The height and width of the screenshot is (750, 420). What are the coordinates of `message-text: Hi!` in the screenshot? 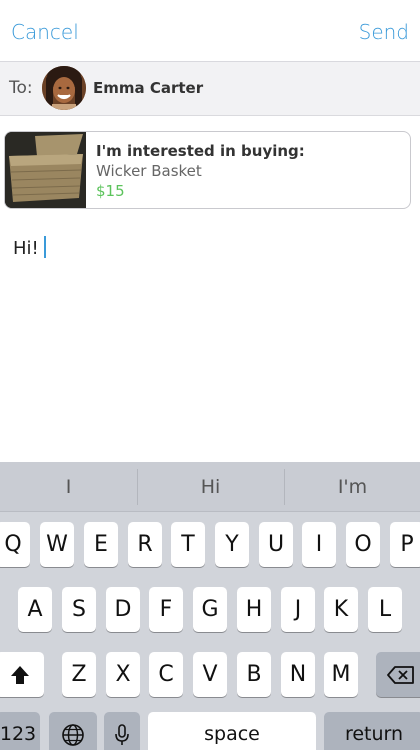 It's located at (26, 248).